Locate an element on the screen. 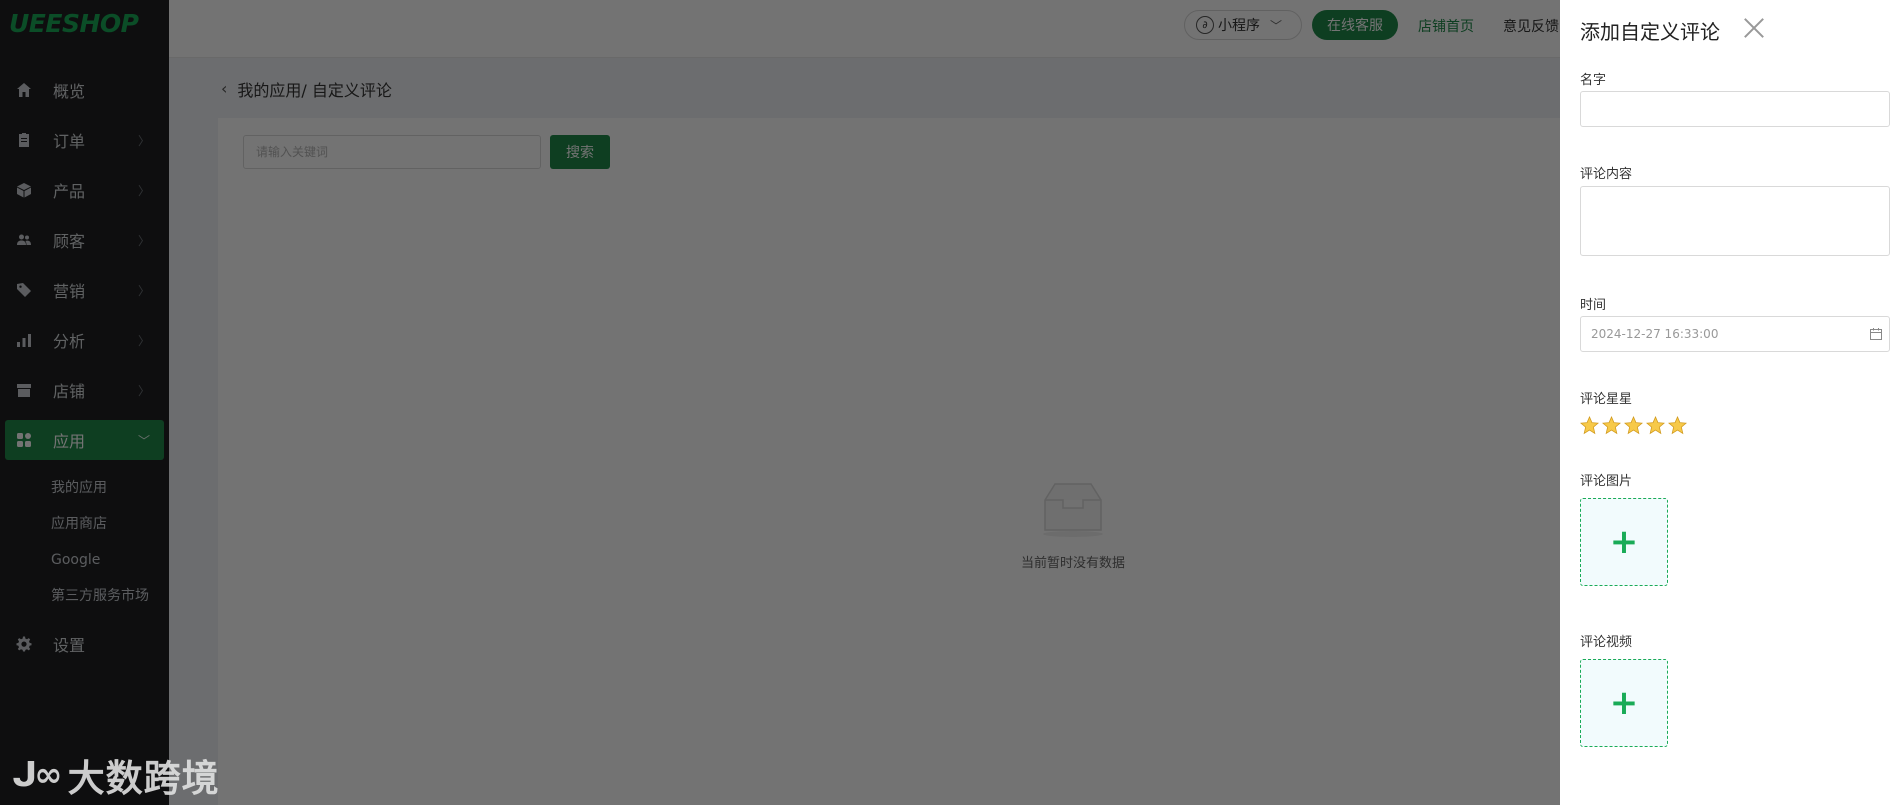 This screenshot has height=805, width=1903. mini-program-icon: ∂ is located at coordinates (1205, 25).